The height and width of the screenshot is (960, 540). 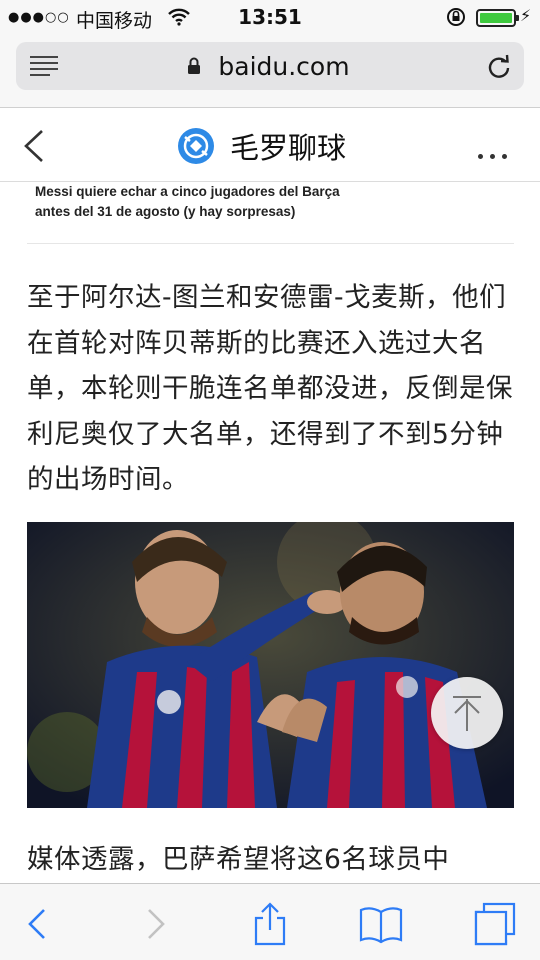 I want to click on more-icon, so click(x=496, y=153).